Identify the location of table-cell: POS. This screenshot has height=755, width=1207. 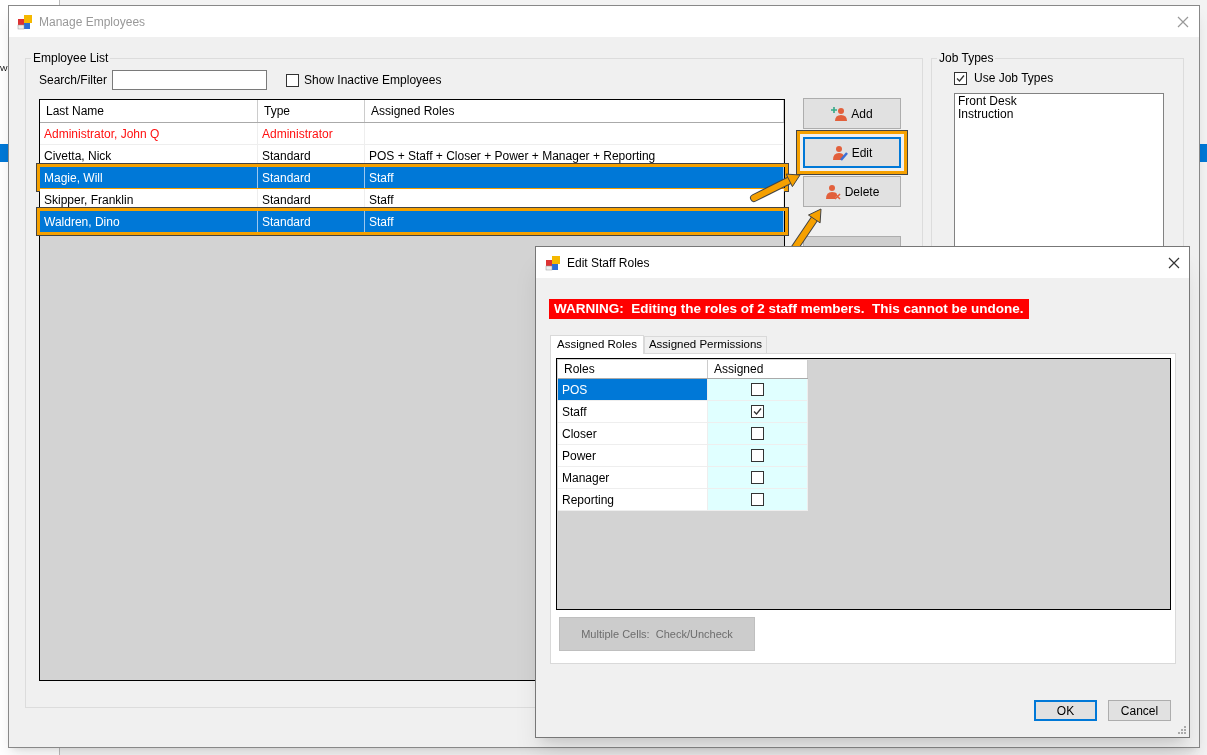
(633, 389).